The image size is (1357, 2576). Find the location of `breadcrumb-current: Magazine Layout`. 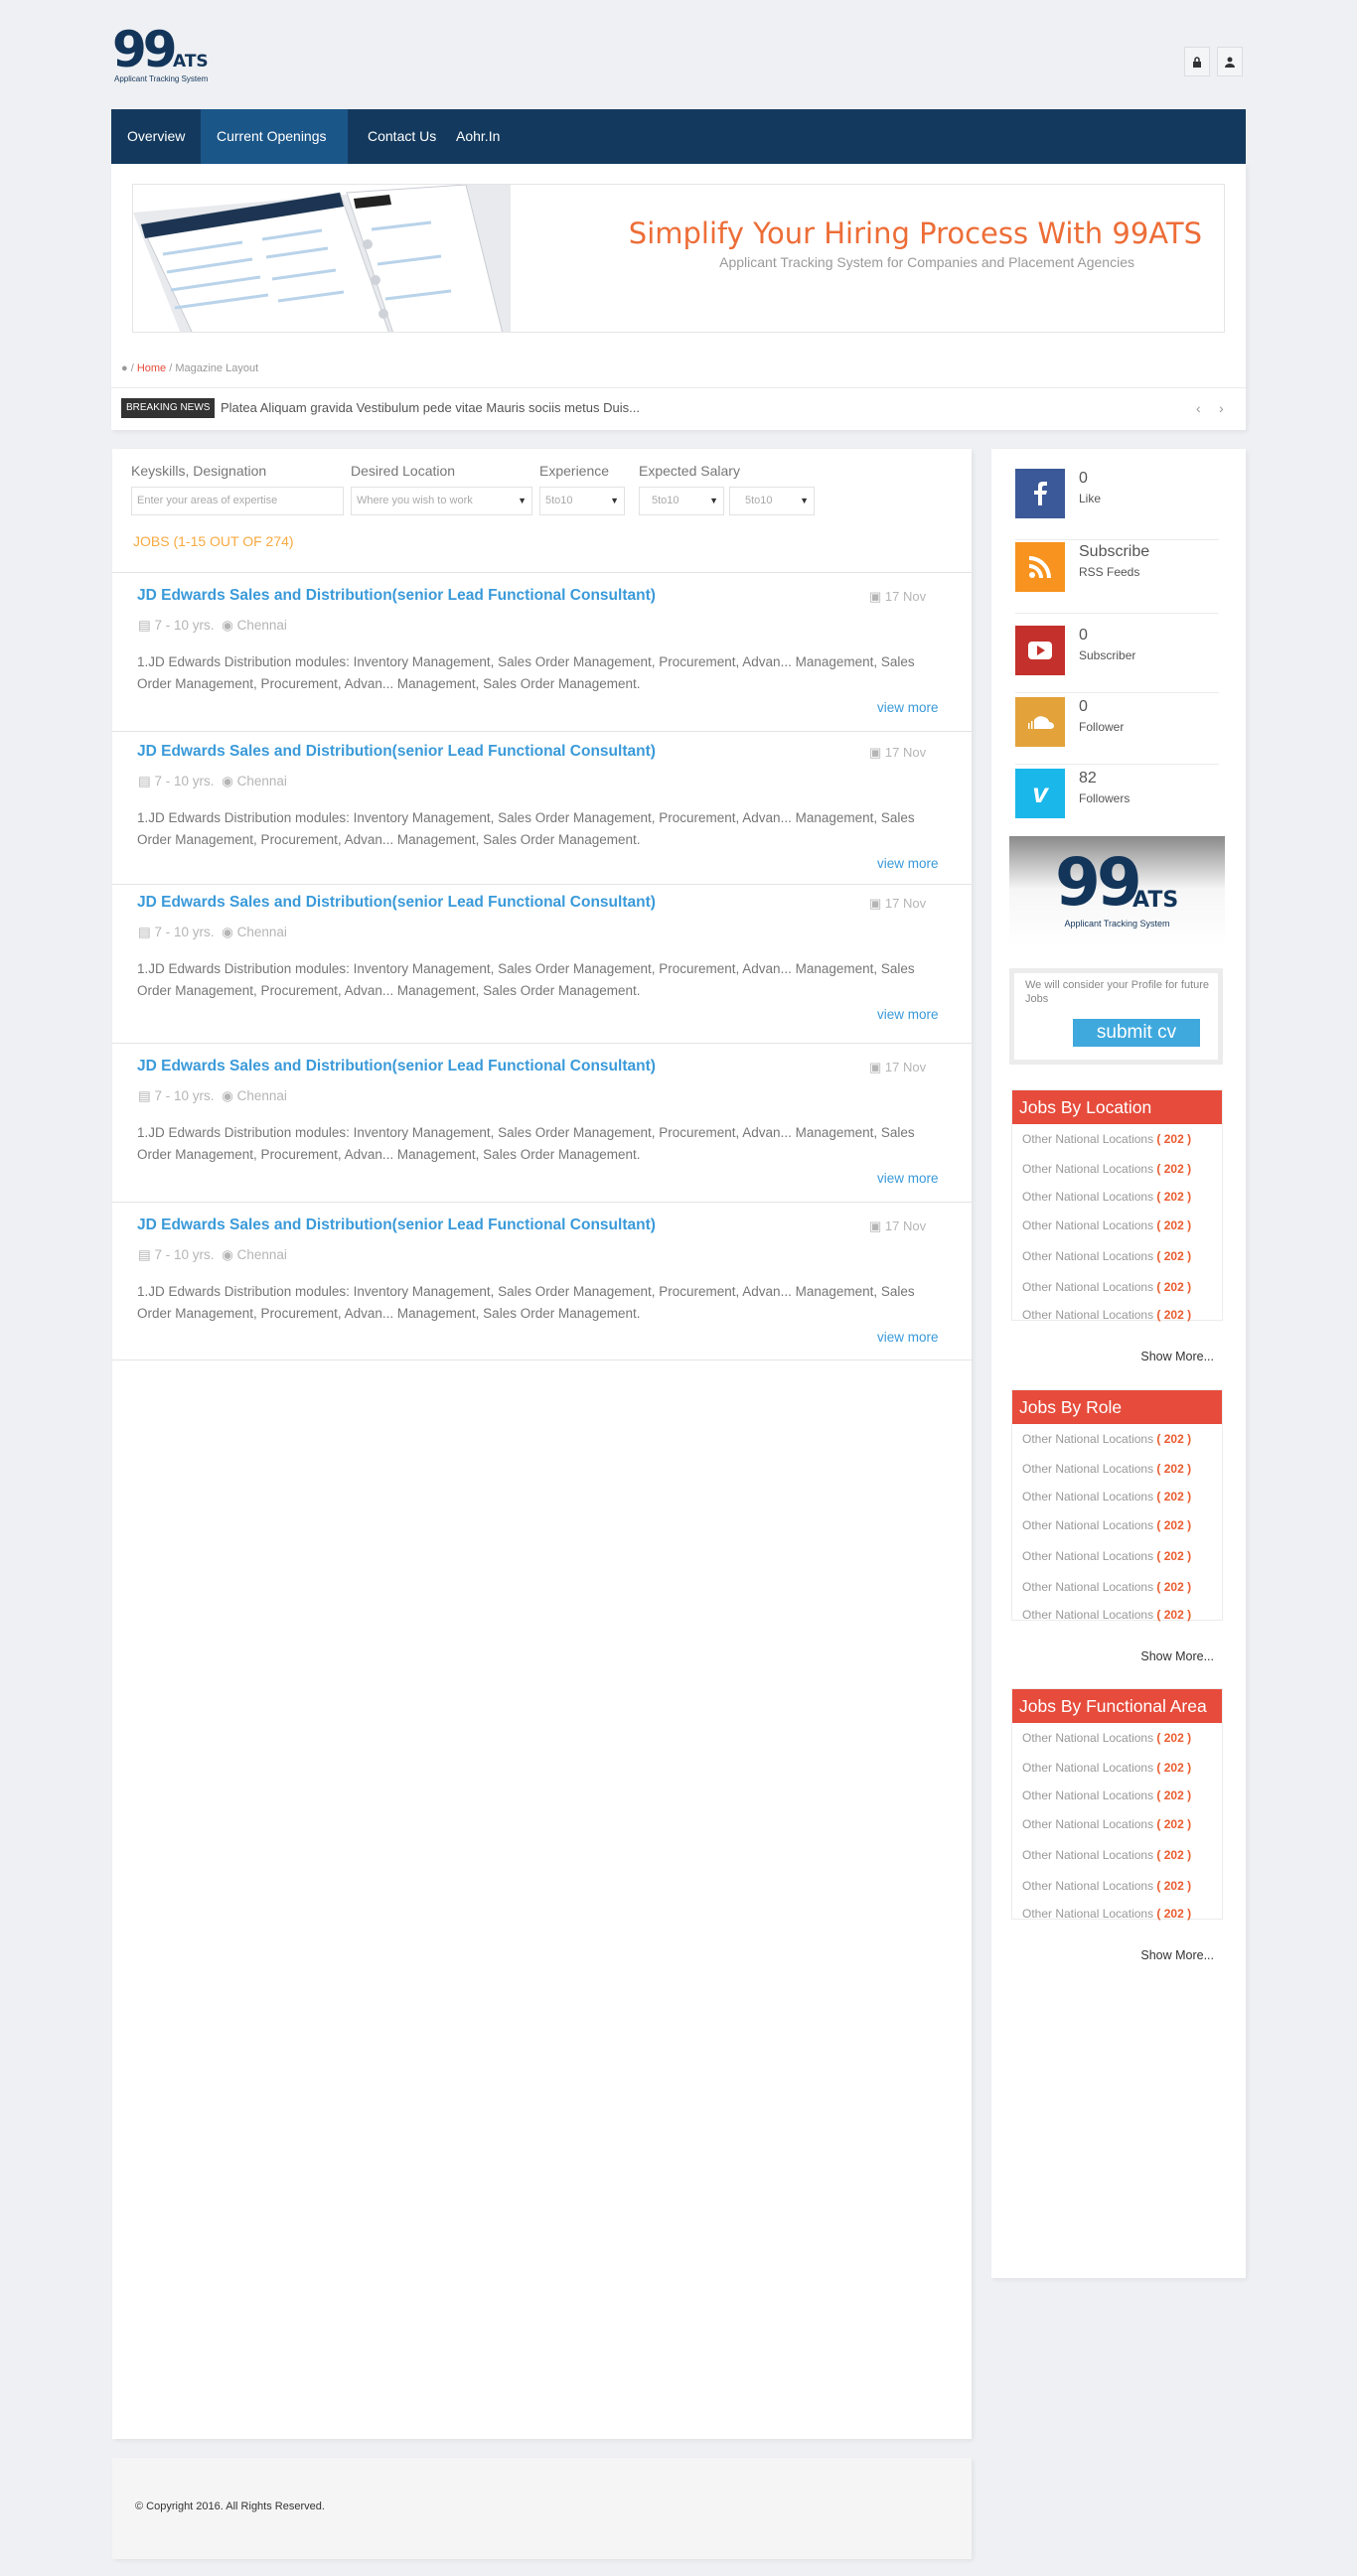

breadcrumb-current: Magazine Layout is located at coordinates (217, 368).